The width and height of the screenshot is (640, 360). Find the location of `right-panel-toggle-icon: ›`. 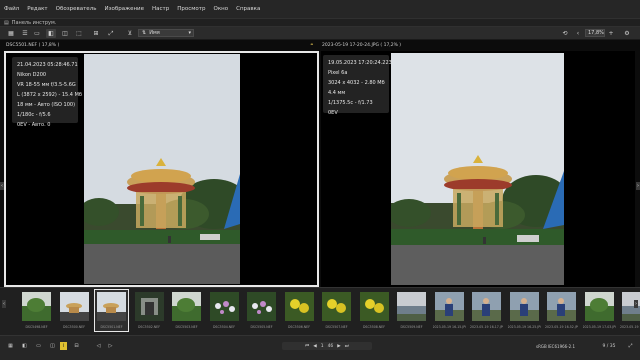

right-panel-toggle-icon: › is located at coordinates (638, 186).